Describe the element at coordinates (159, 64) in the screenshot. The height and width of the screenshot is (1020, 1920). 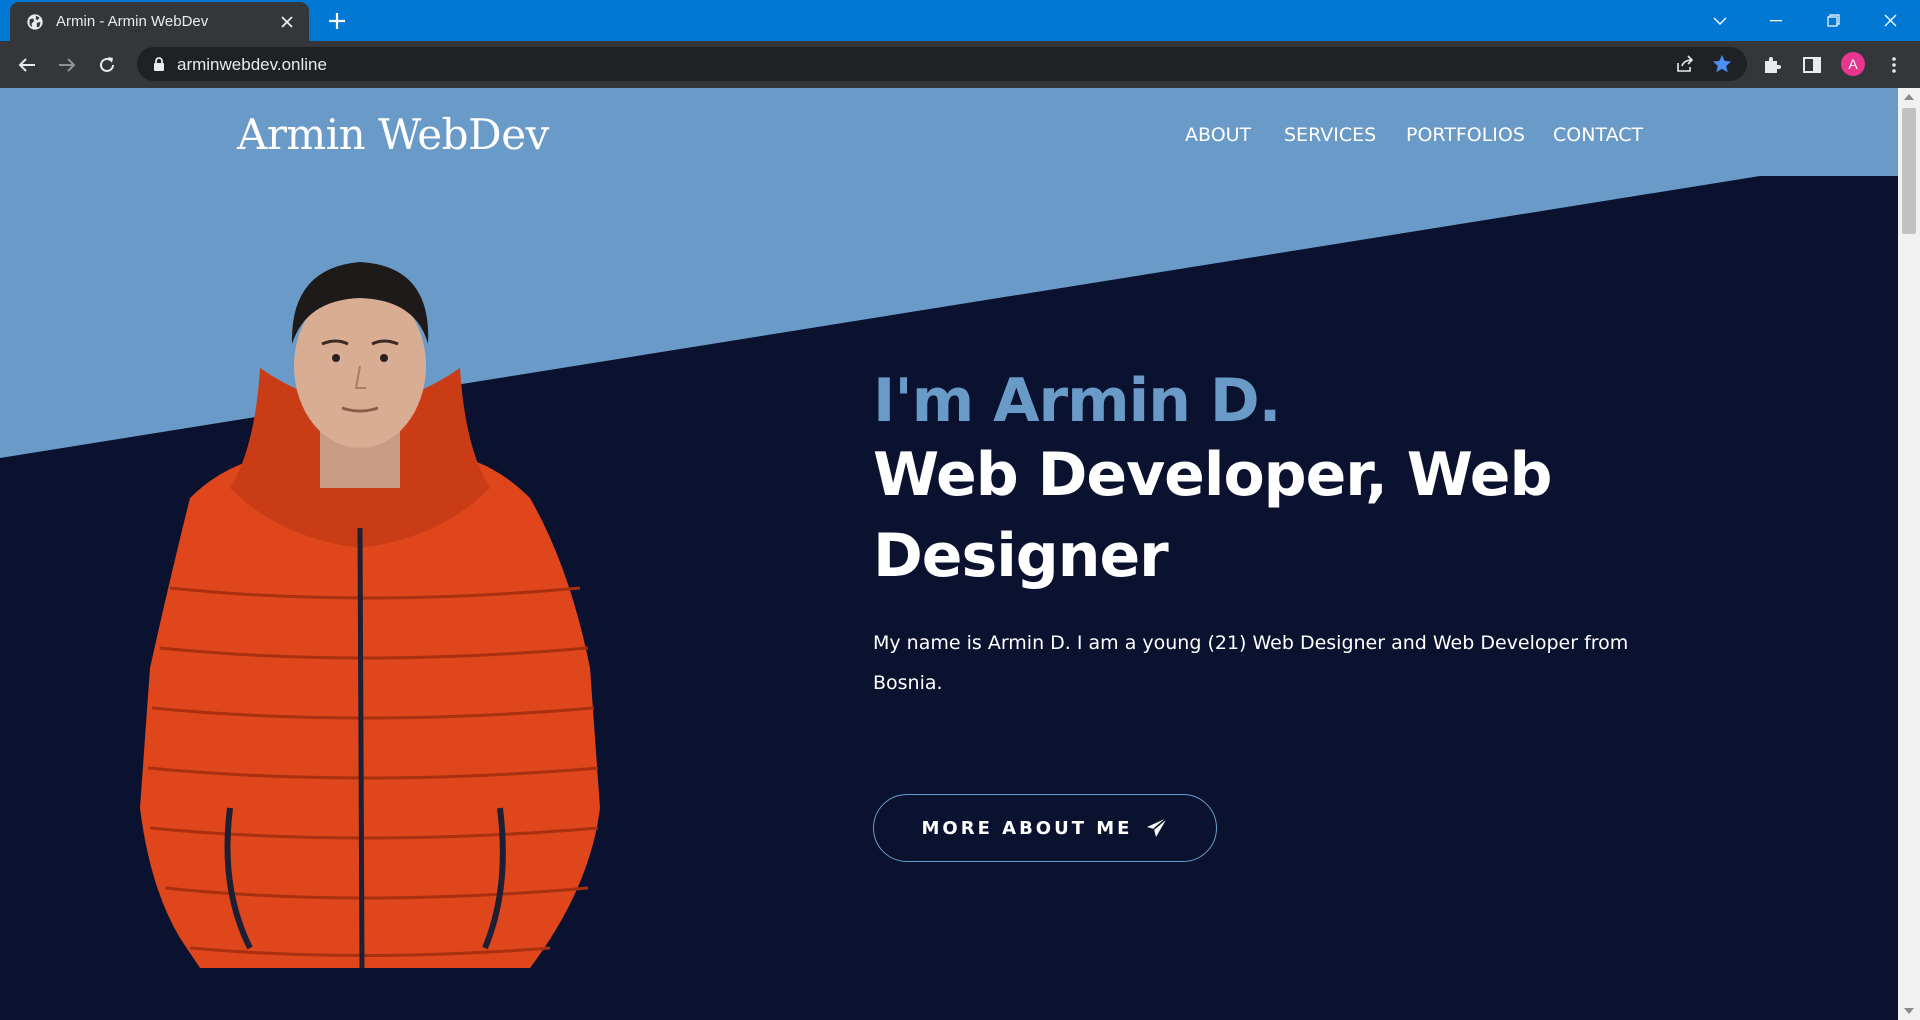
I see `lock-icon` at that location.